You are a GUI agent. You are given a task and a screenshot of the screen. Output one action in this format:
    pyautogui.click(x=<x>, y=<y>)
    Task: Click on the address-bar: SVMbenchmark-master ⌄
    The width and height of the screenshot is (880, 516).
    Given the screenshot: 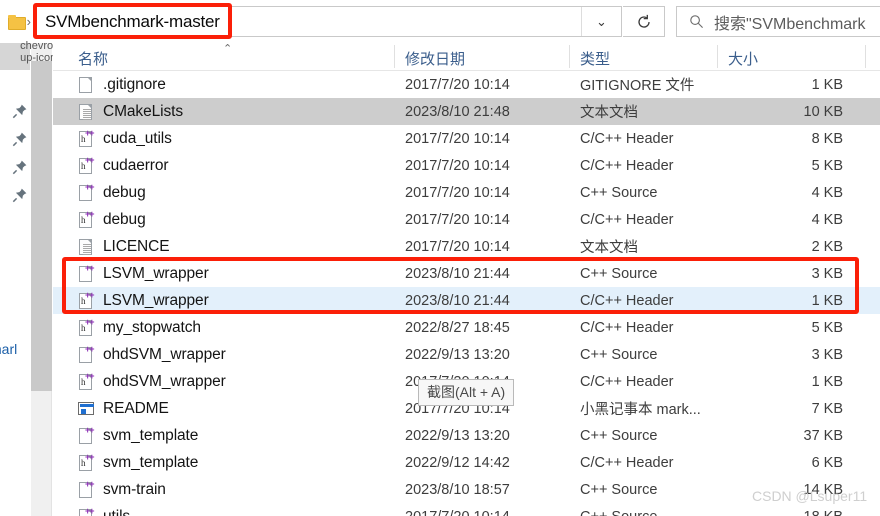 What is the action you would take?
    pyautogui.click(x=329, y=21)
    